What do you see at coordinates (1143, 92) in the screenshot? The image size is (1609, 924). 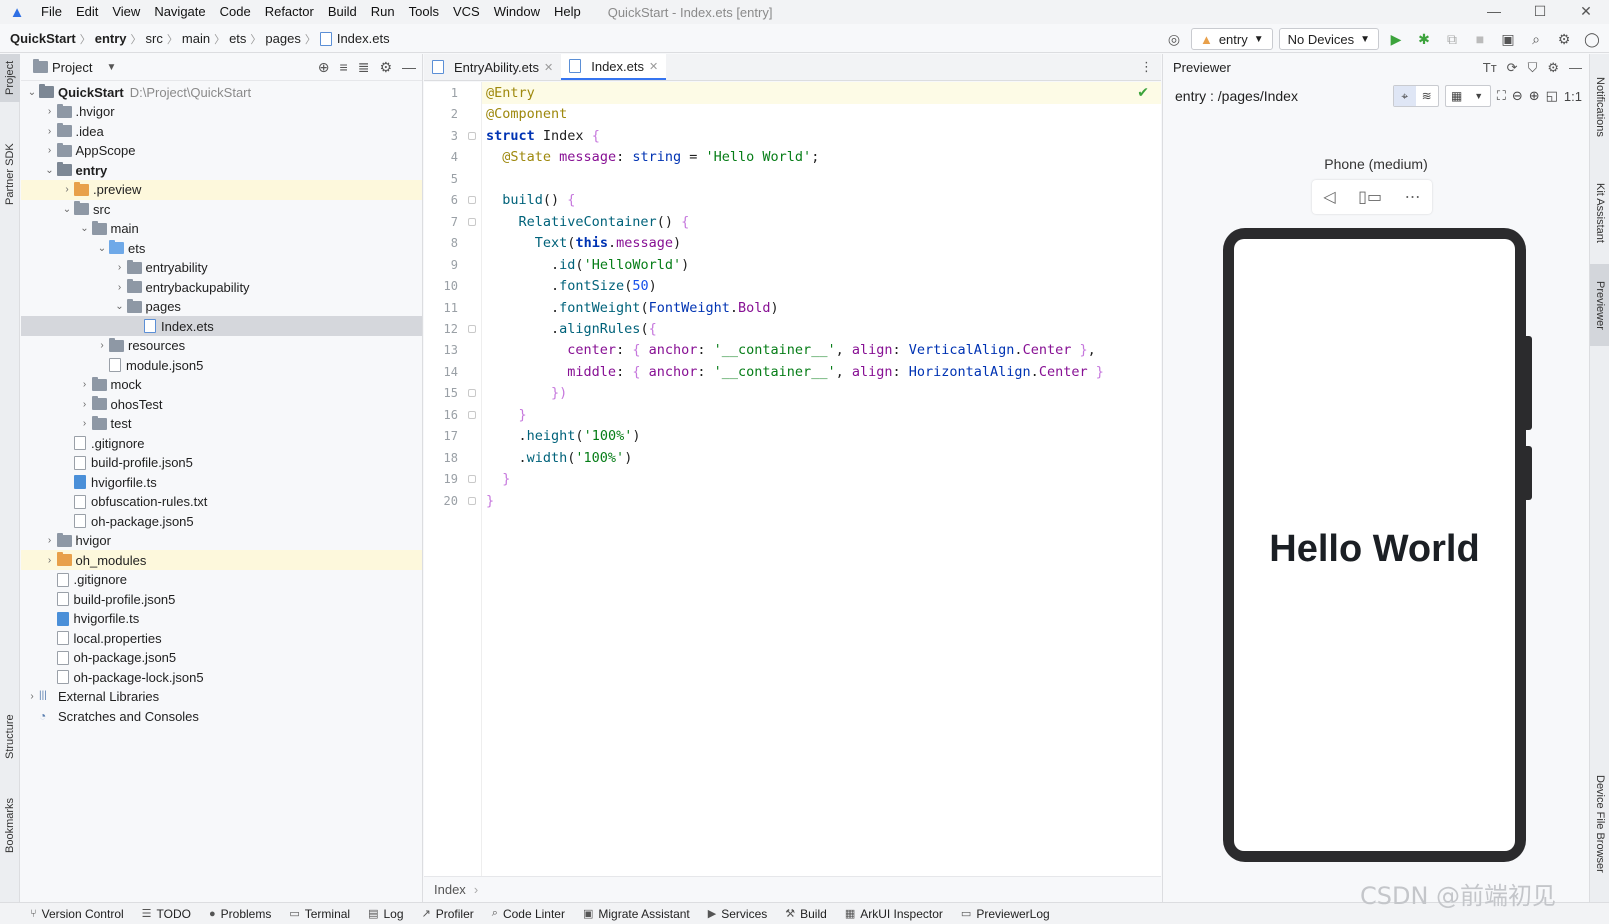 I see `inspection-ok-icon: ✔` at bounding box center [1143, 92].